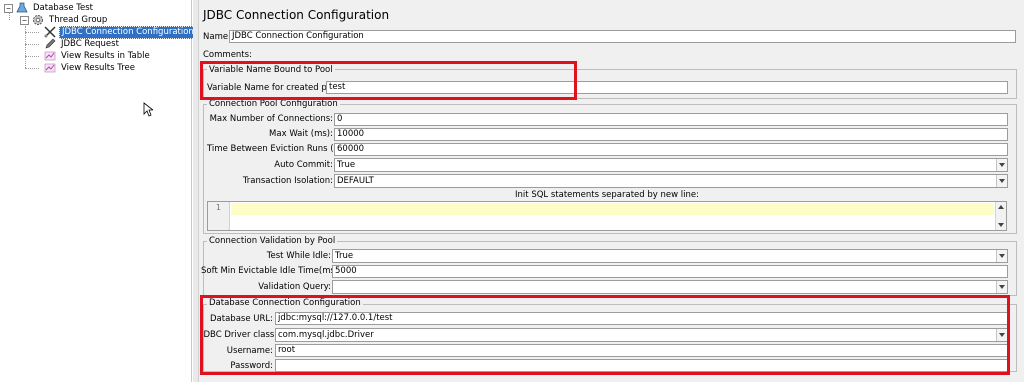 This screenshot has width=1024, height=382. I want to click on auto-commit-value: True, so click(346, 165).